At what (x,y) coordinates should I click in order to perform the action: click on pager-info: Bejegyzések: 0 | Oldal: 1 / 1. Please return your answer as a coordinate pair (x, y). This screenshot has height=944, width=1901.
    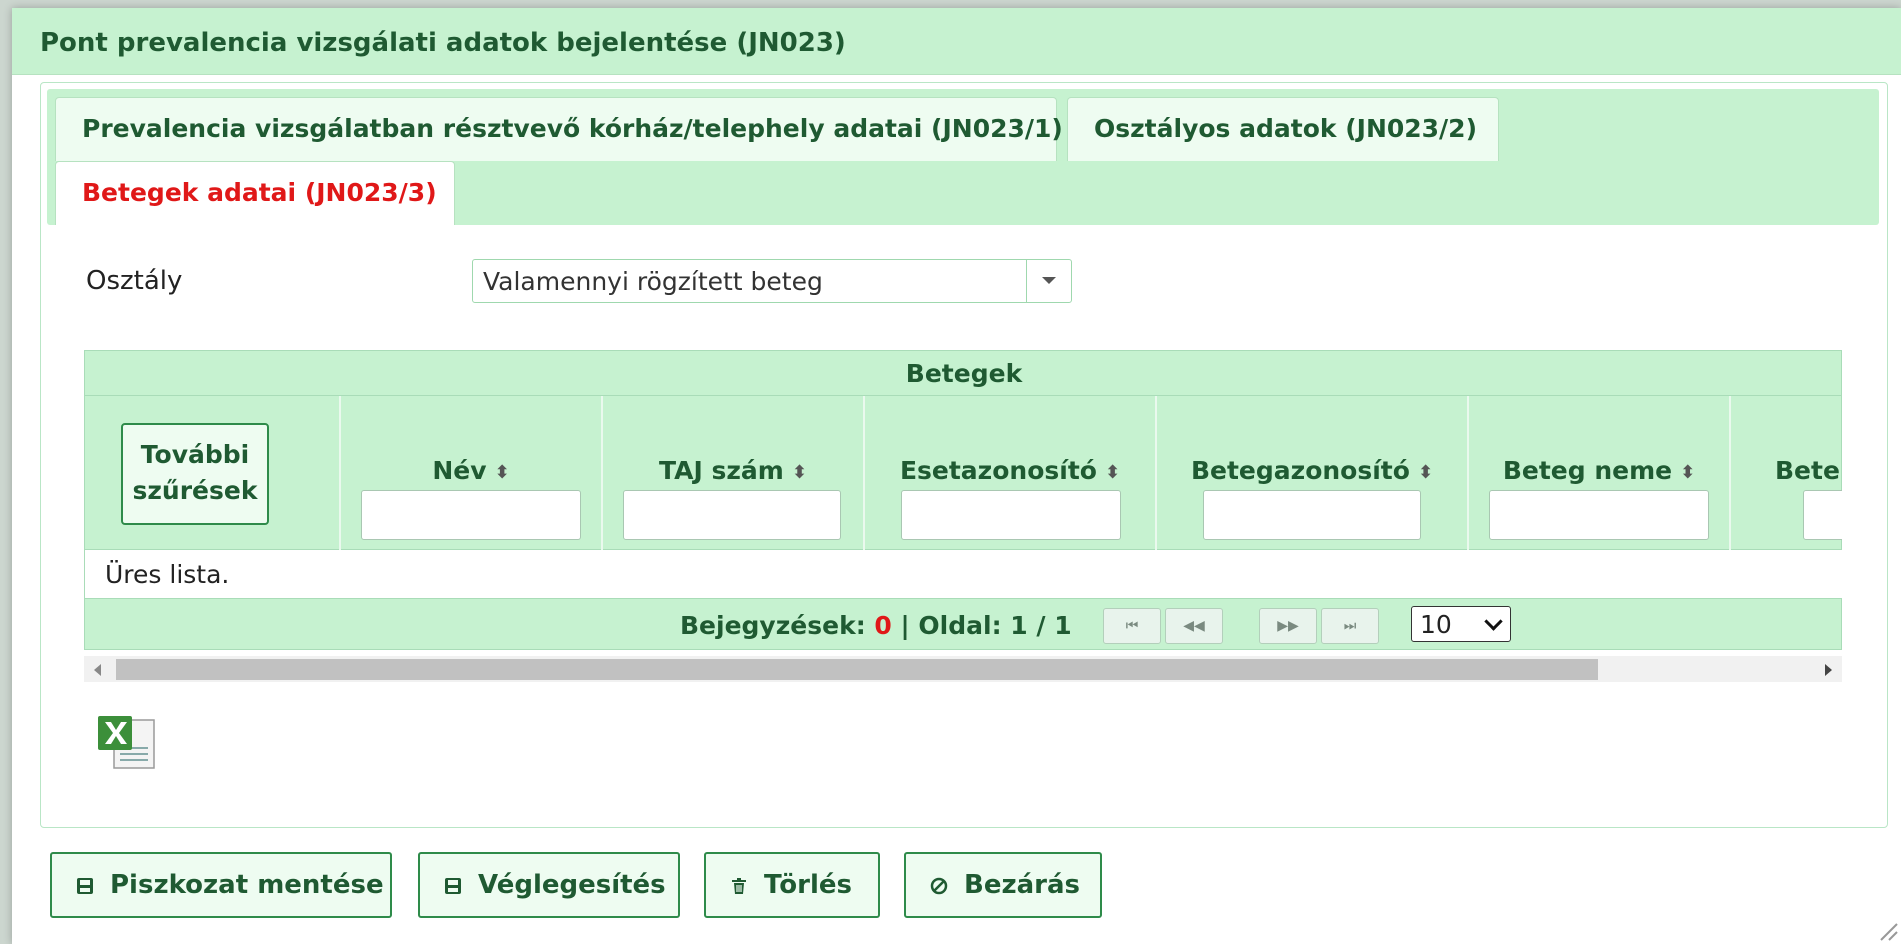
    Looking at the image, I should click on (876, 625).